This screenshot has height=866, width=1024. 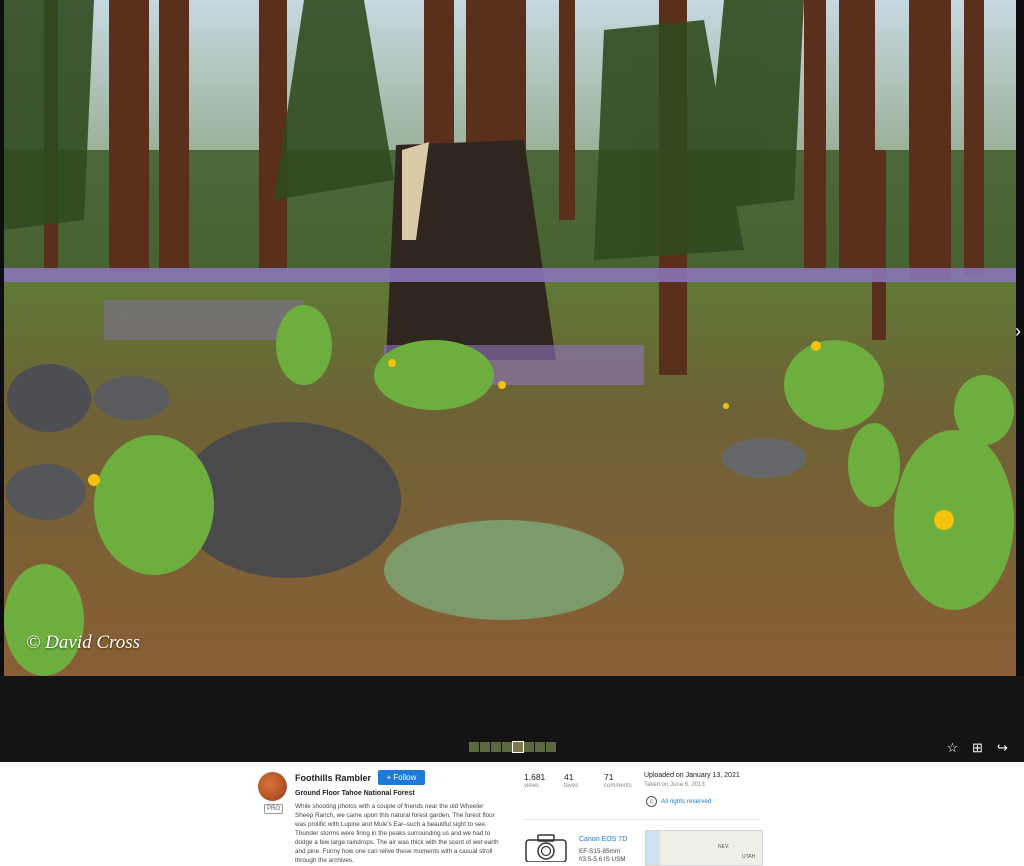 I want to click on stat-value: 41, so click(x=569, y=777).